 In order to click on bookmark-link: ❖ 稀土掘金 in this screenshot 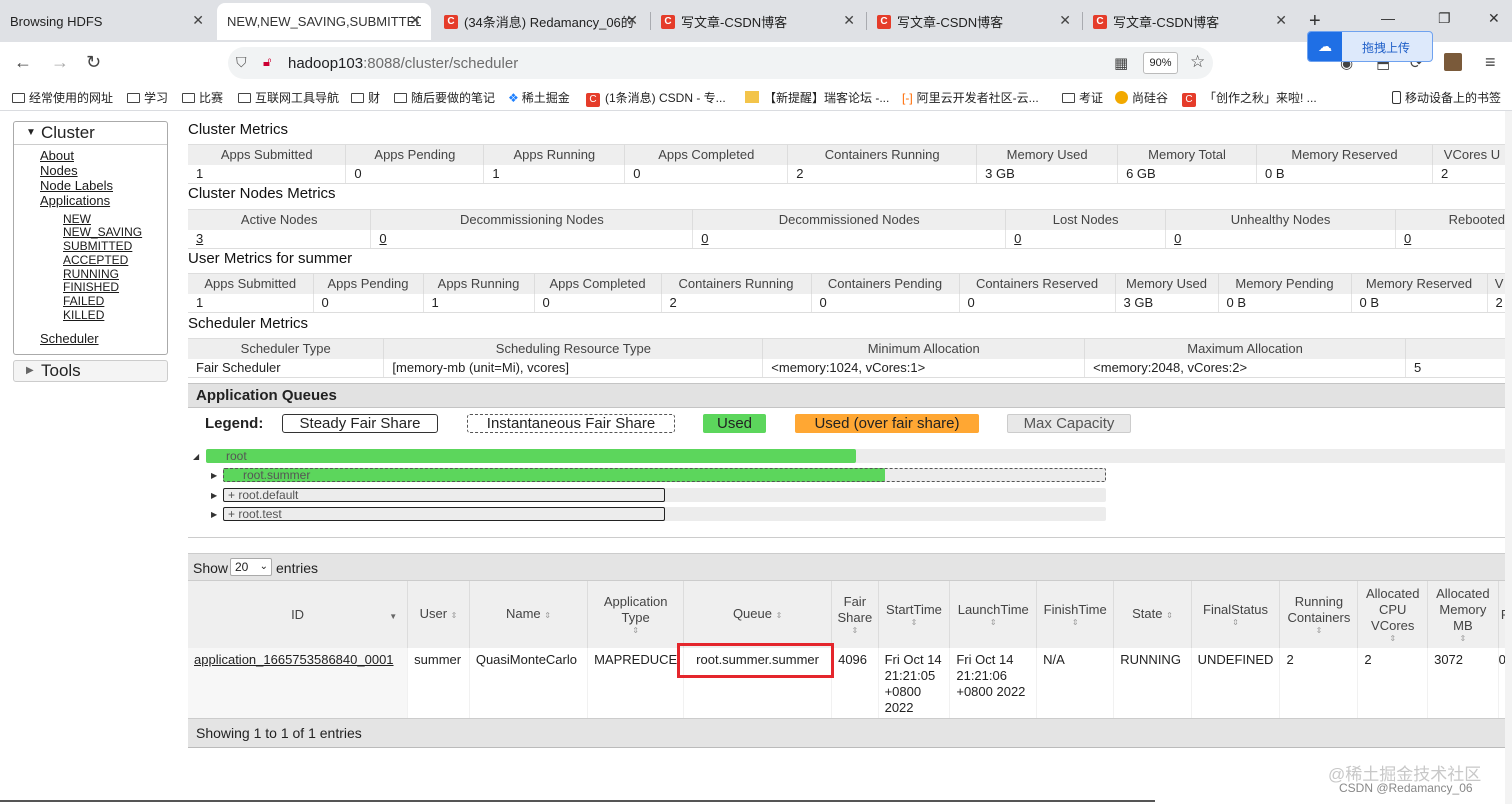, I will do `click(539, 97)`.